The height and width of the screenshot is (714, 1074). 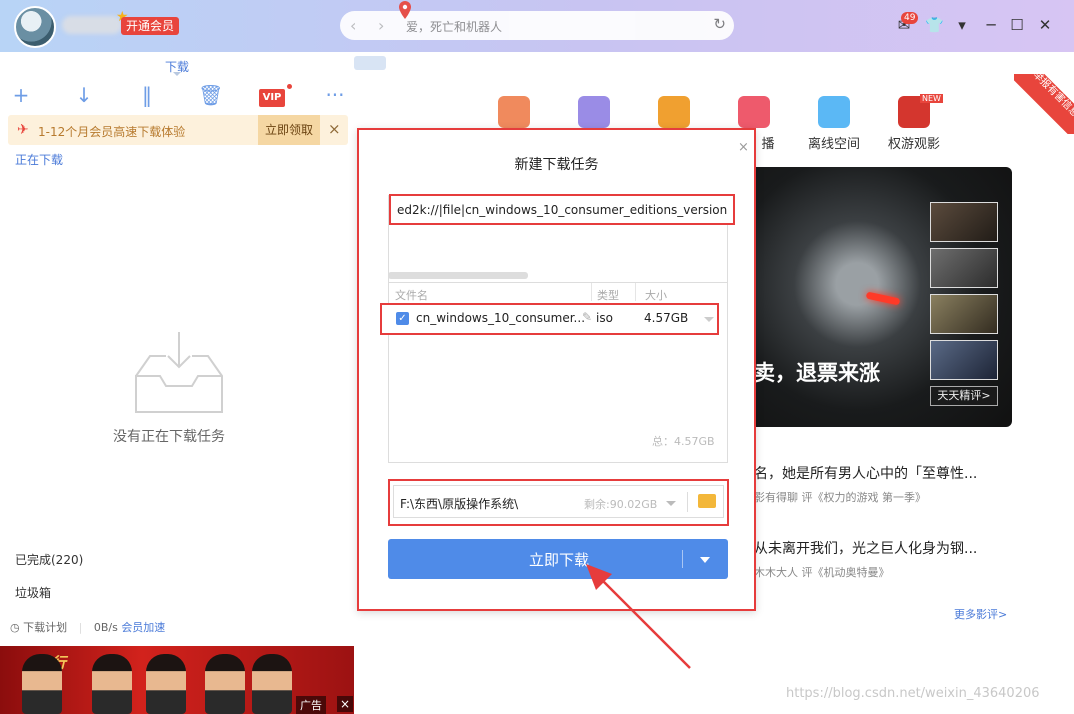 I want to click on add-icon: +, so click(x=21, y=95).